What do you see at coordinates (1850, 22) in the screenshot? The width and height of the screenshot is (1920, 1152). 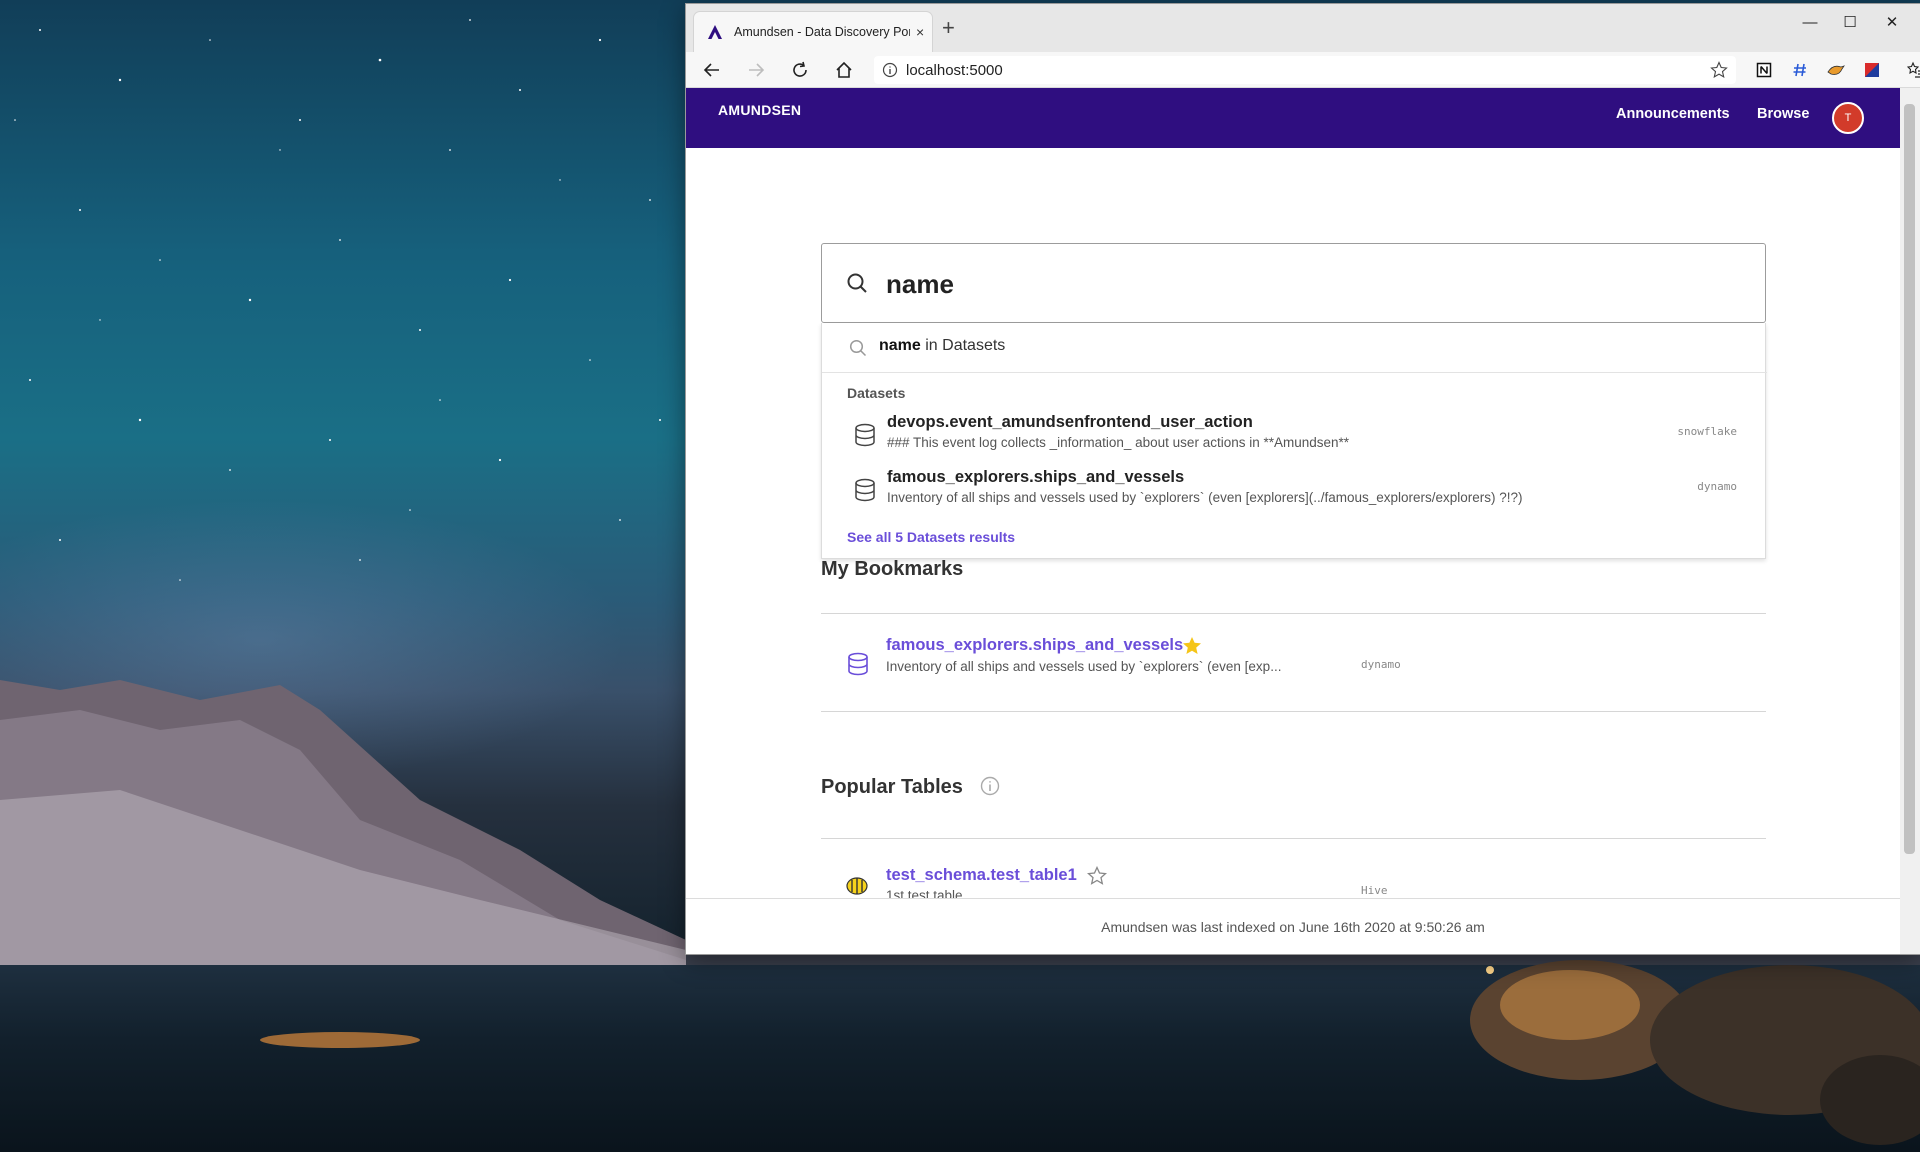 I see `window-maximize-button: ☐` at bounding box center [1850, 22].